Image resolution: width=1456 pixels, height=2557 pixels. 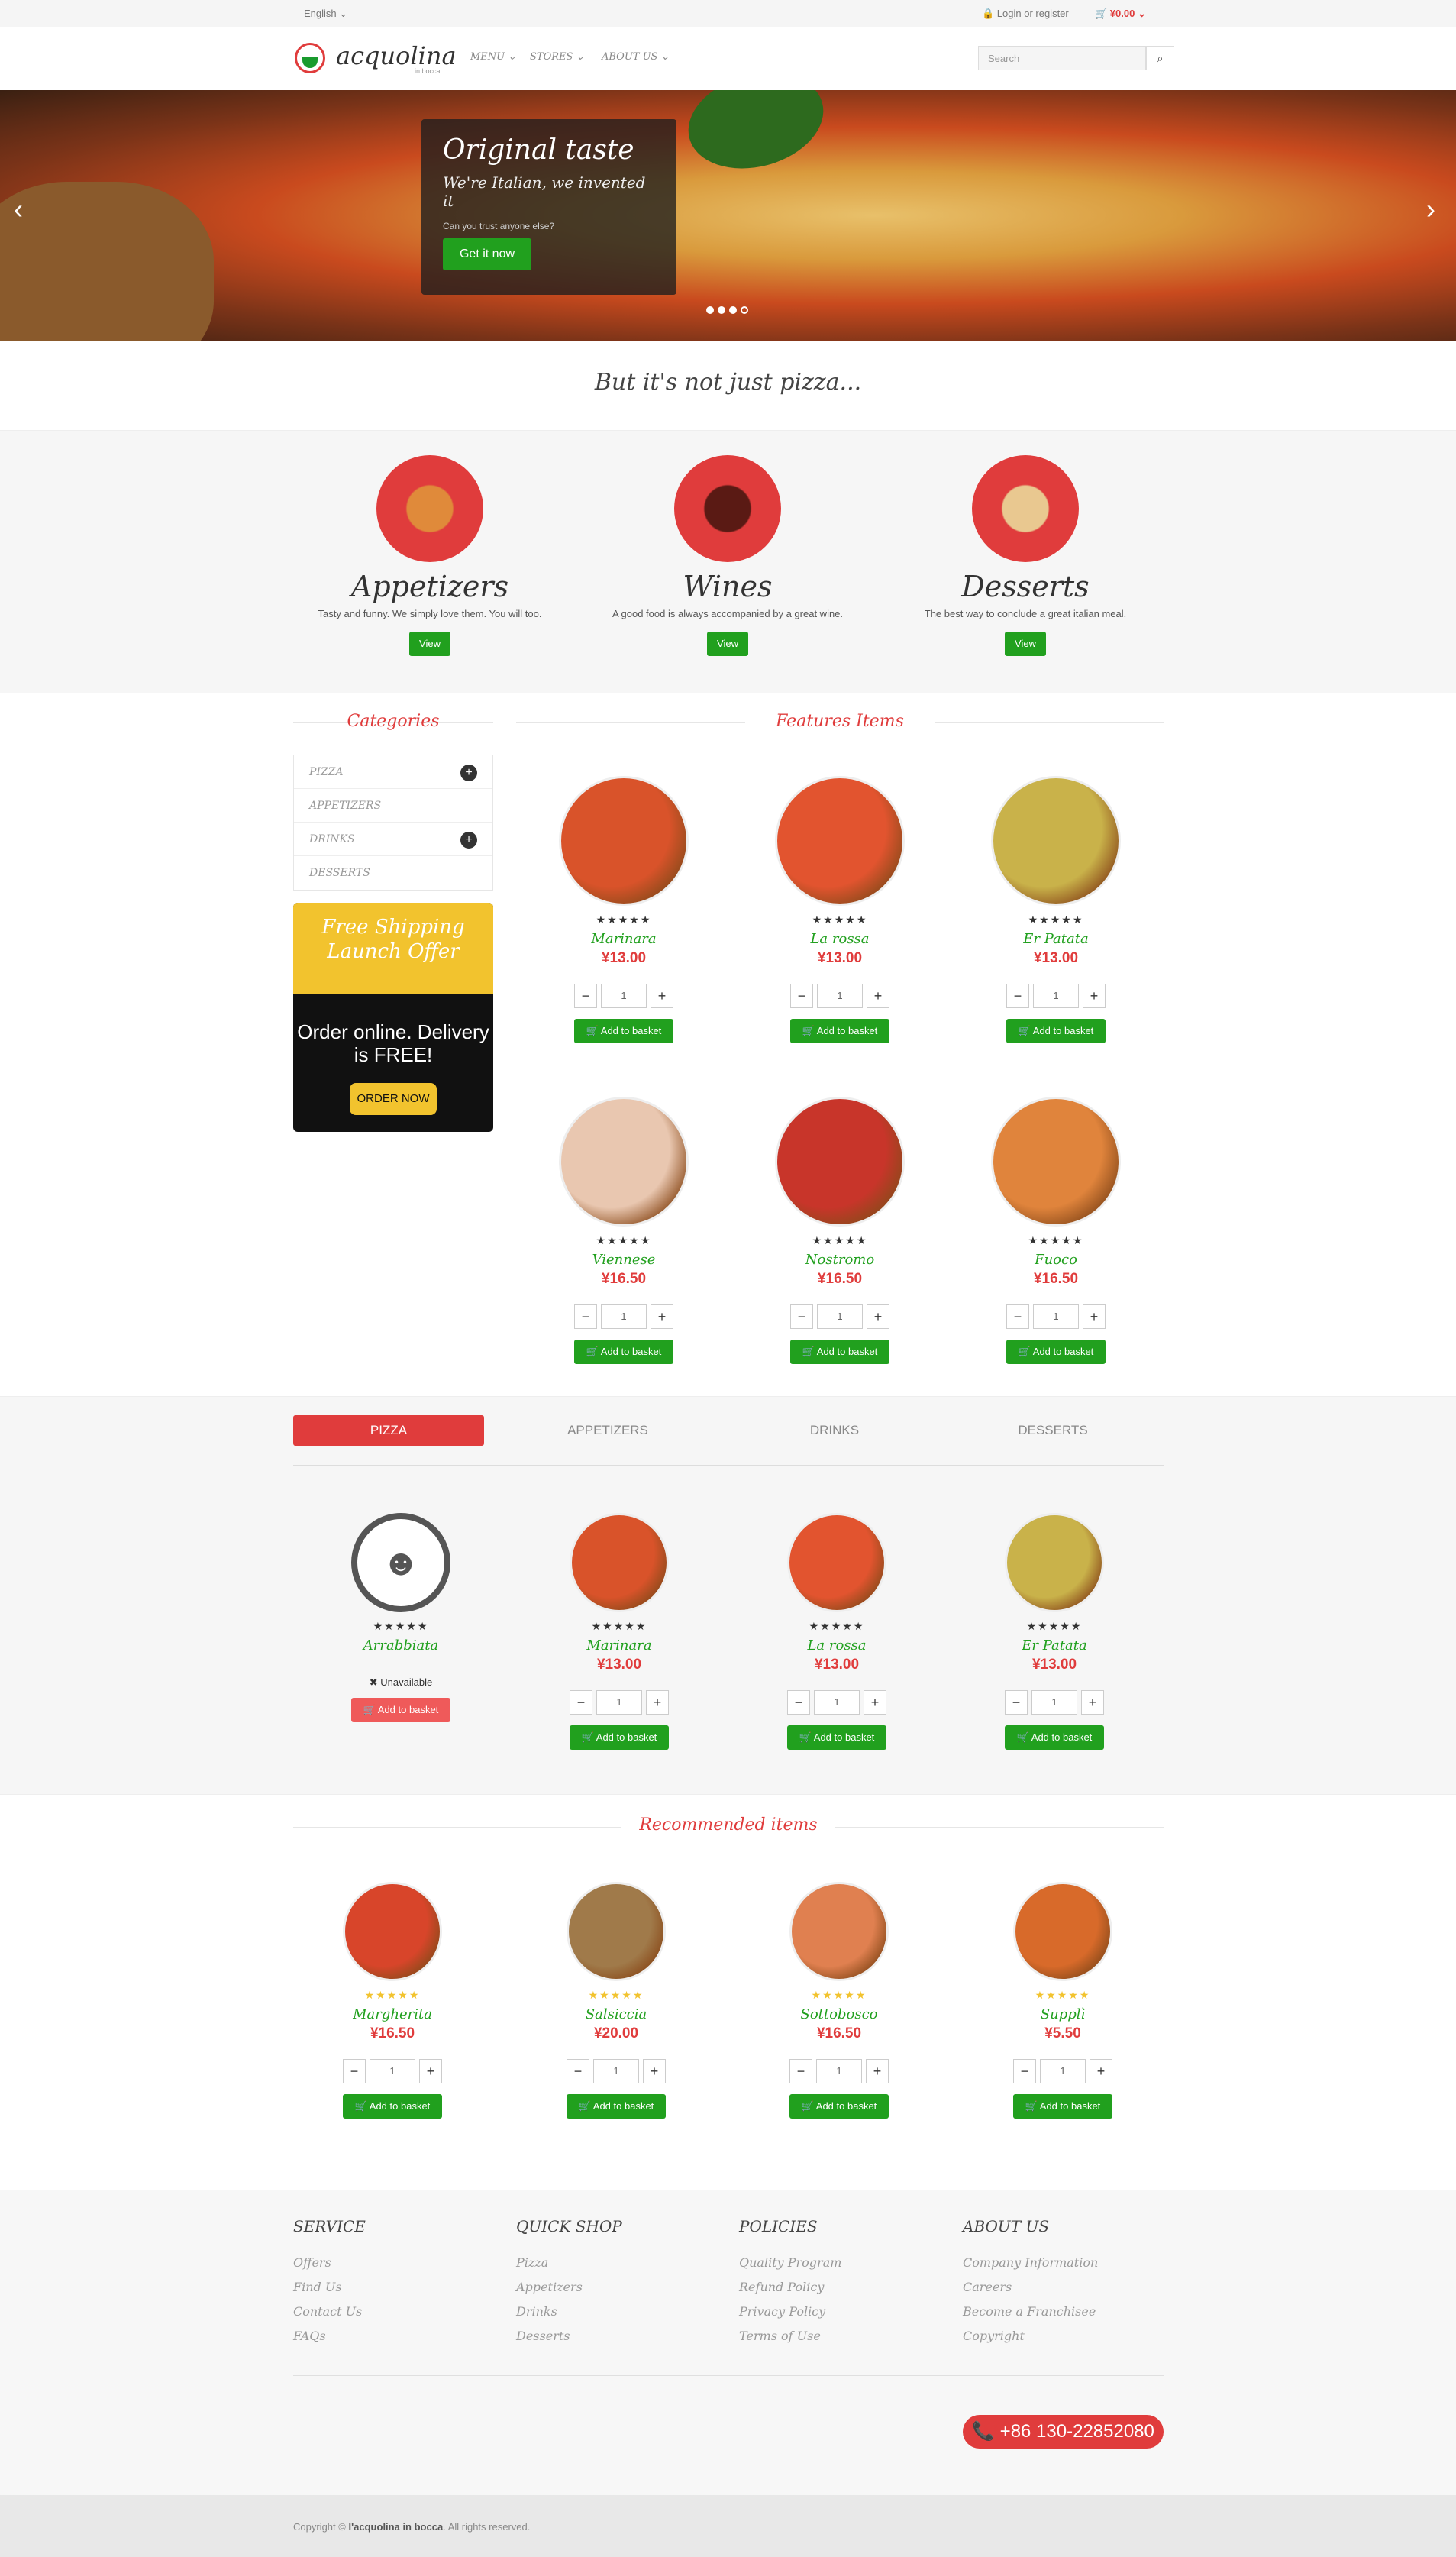 I want to click on footer-link: Careers, so click(x=1058, y=2287).